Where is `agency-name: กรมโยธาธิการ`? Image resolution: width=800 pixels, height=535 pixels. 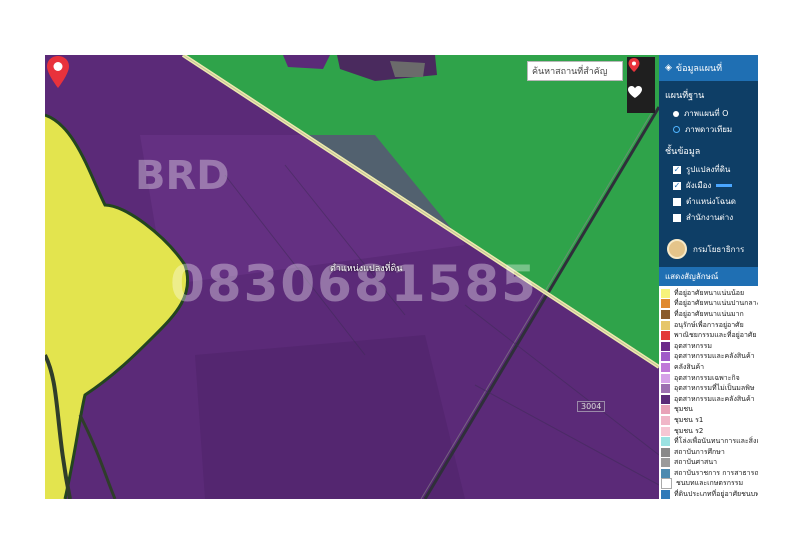 agency-name: กรมโยธาธิการ is located at coordinates (719, 249).